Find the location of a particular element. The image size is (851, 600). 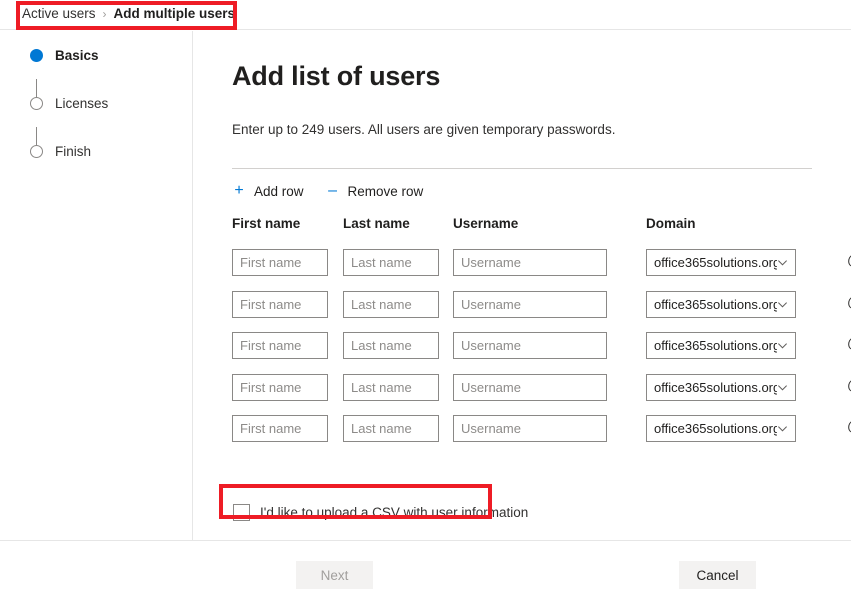

vertical-divider is located at coordinates (192, 285).